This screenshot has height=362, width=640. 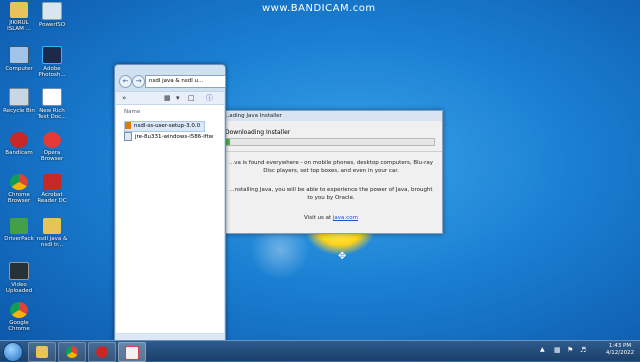 I want to click on flag-icon: ⚑, so click(x=570, y=350).